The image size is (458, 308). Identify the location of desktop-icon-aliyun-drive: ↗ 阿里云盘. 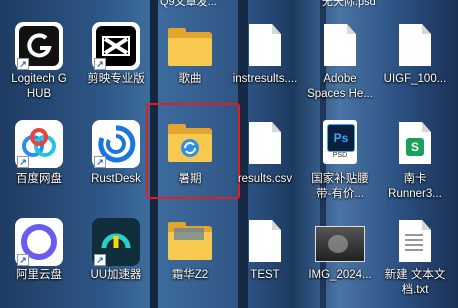
(39, 259).